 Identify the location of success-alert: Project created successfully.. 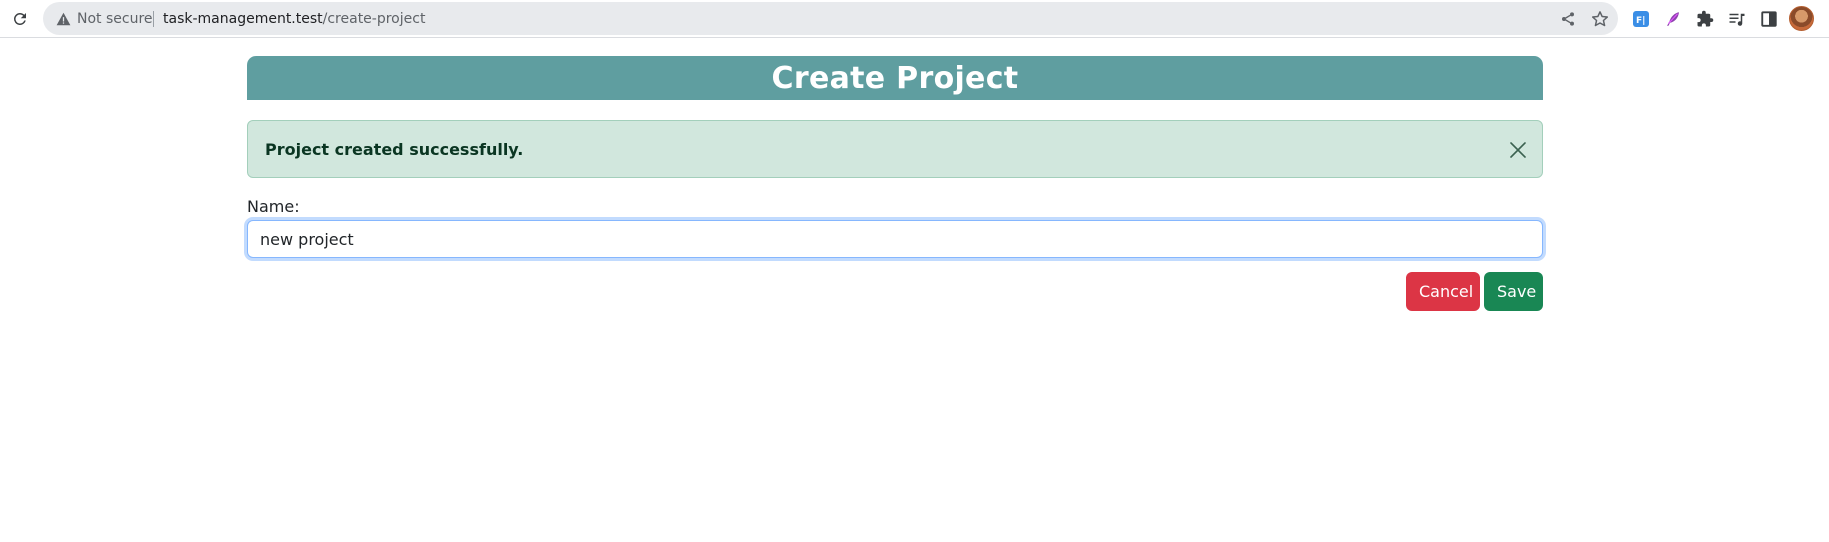
(895, 149).